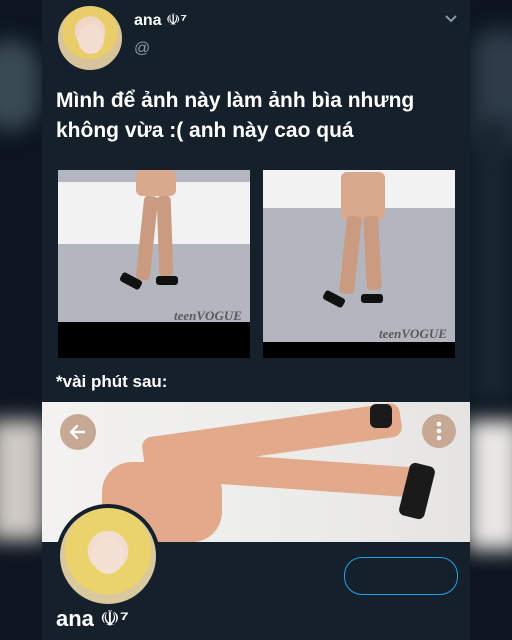  Describe the element at coordinates (401, 576) in the screenshot. I see `follow-button` at that location.